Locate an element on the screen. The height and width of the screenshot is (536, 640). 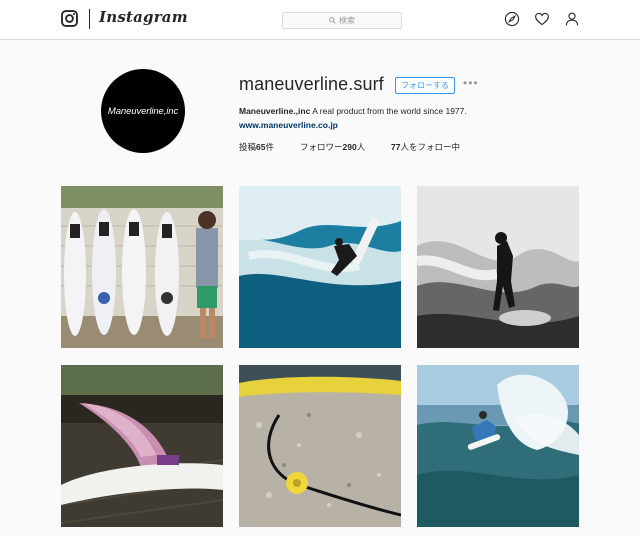
post-tile-surfer-spray is located at coordinates (498, 446).